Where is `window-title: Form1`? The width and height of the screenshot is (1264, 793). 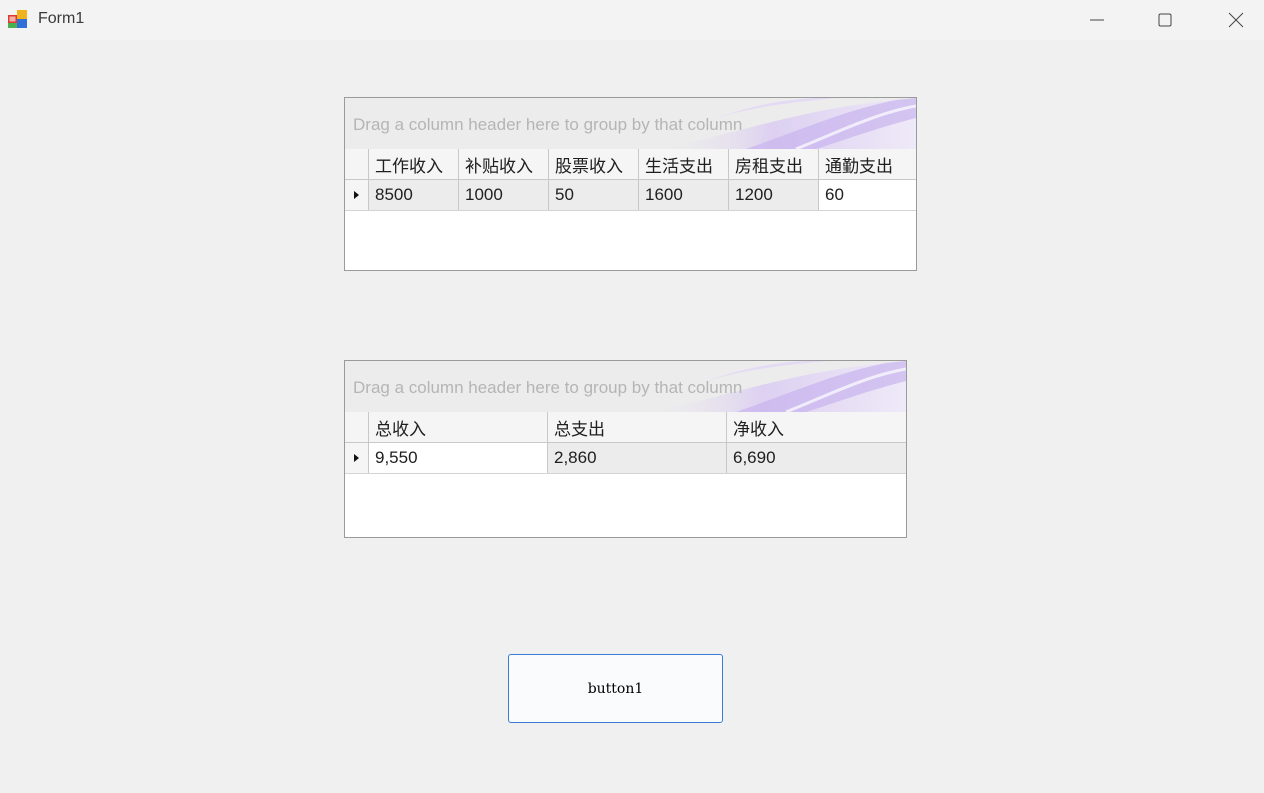
window-title: Form1 is located at coordinates (61, 18).